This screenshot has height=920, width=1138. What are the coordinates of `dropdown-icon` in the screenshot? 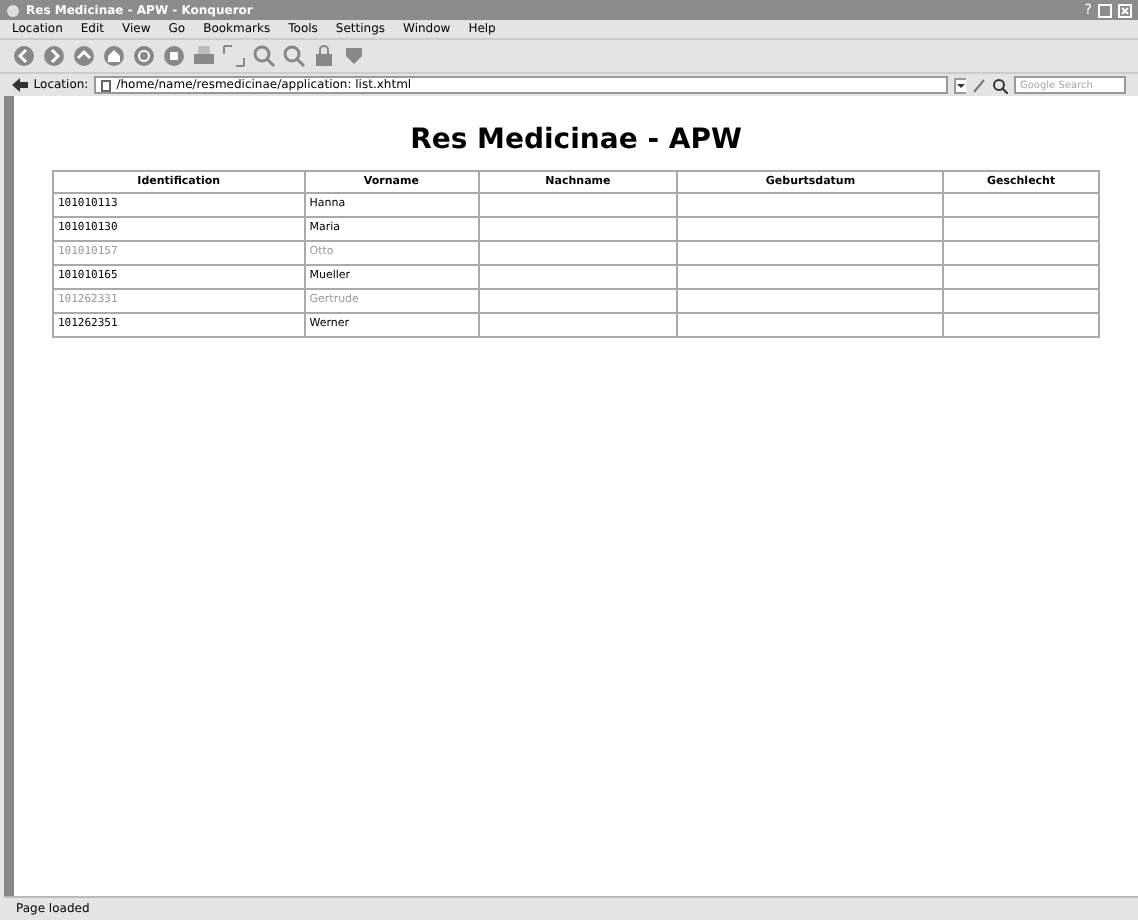 It's located at (960, 85).